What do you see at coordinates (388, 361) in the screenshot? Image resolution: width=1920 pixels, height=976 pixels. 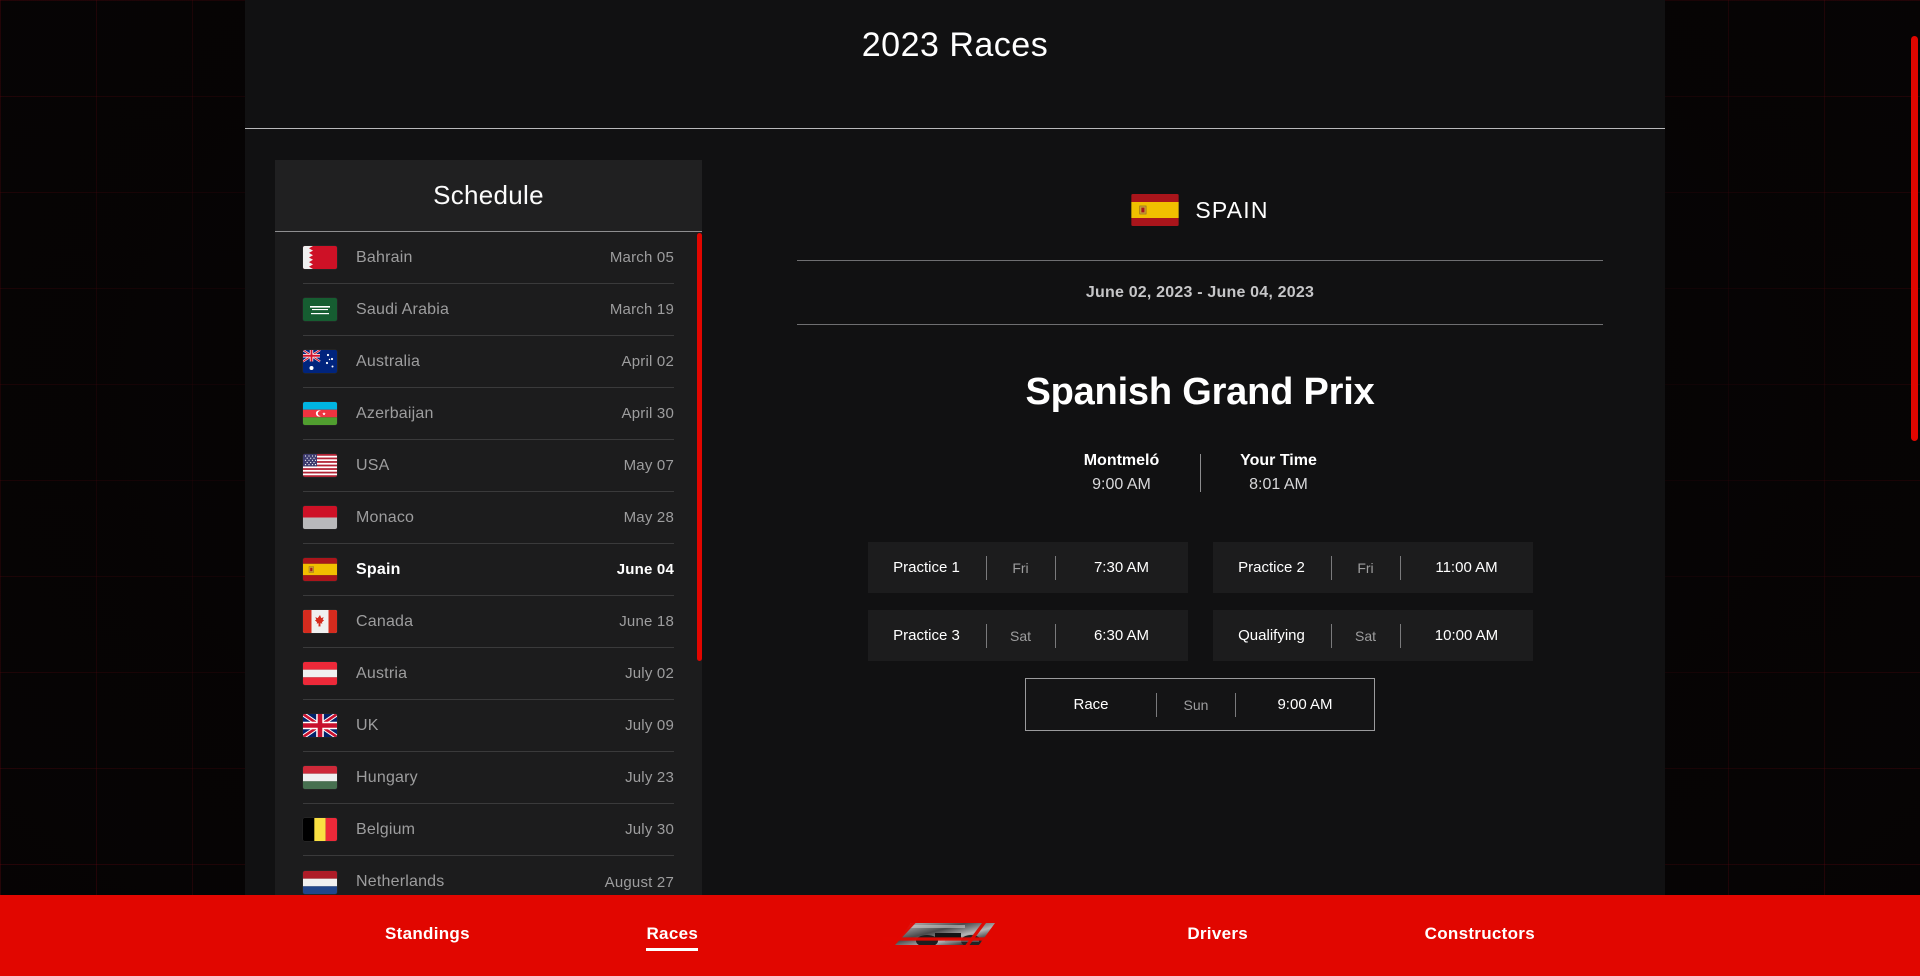 I see `schedule-row-country: Australia` at bounding box center [388, 361].